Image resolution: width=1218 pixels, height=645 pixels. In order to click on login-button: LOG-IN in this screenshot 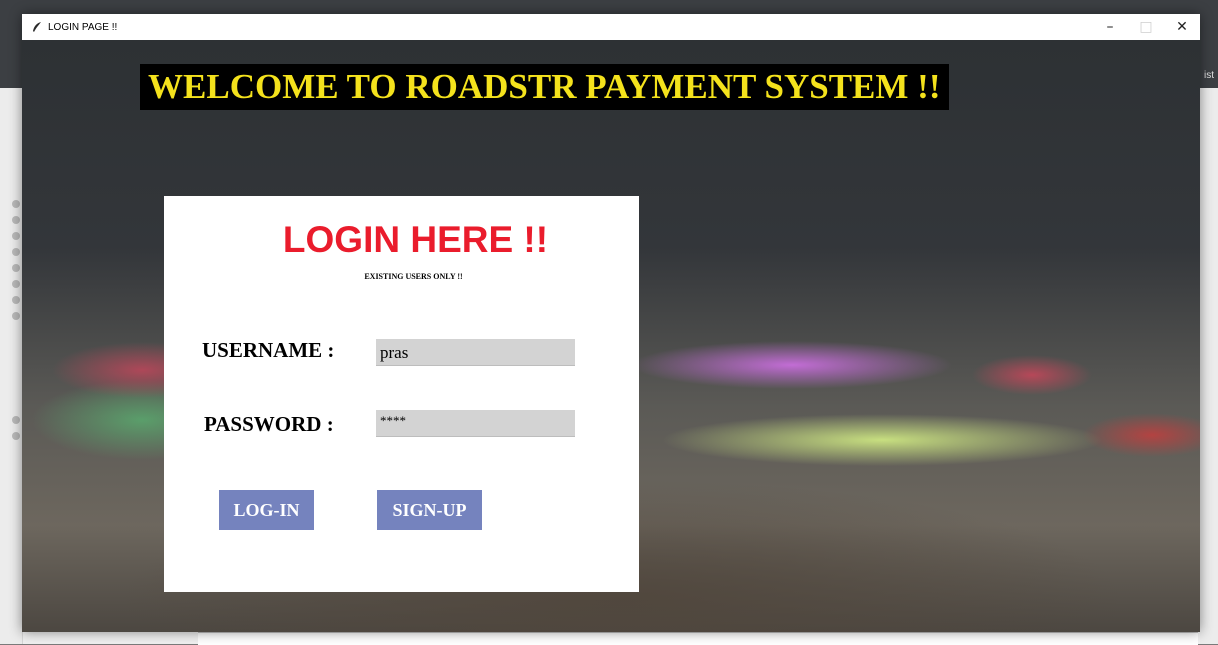, I will do `click(266, 510)`.